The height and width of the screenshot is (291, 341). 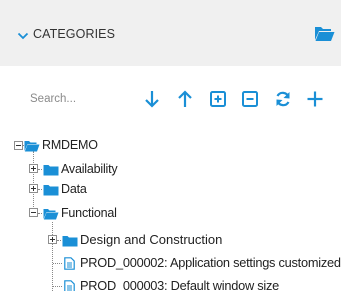 I want to click on categories-title: CATEGORIES, so click(x=74, y=34).